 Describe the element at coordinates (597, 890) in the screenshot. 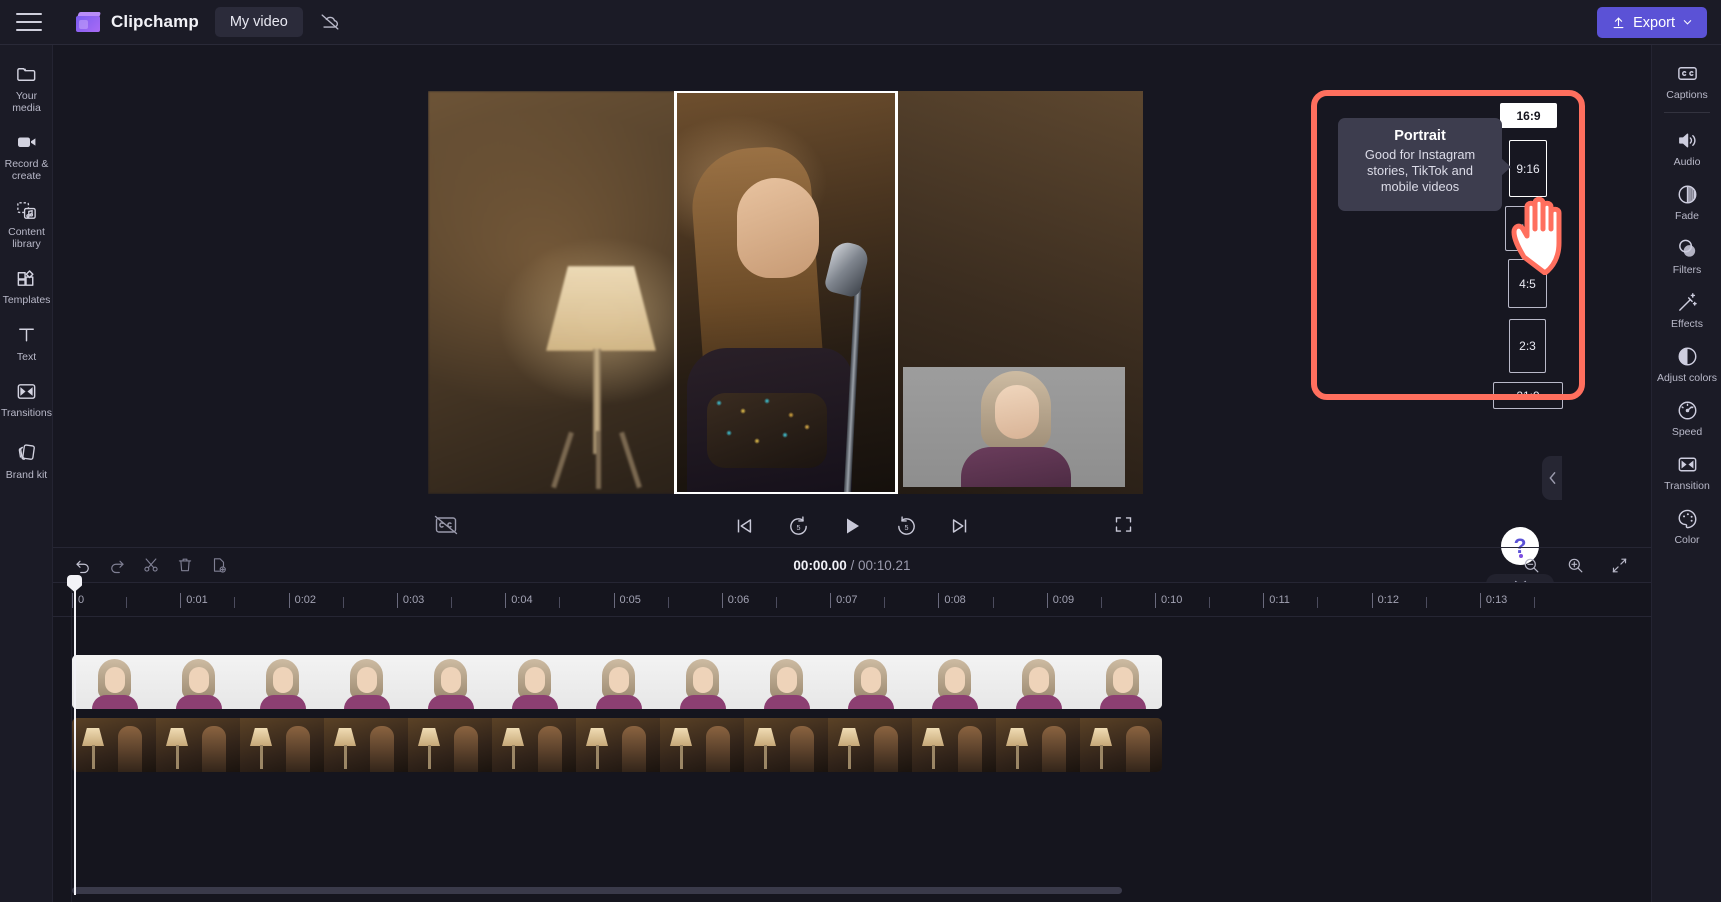

I see `horizontal-scrollbar` at that location.